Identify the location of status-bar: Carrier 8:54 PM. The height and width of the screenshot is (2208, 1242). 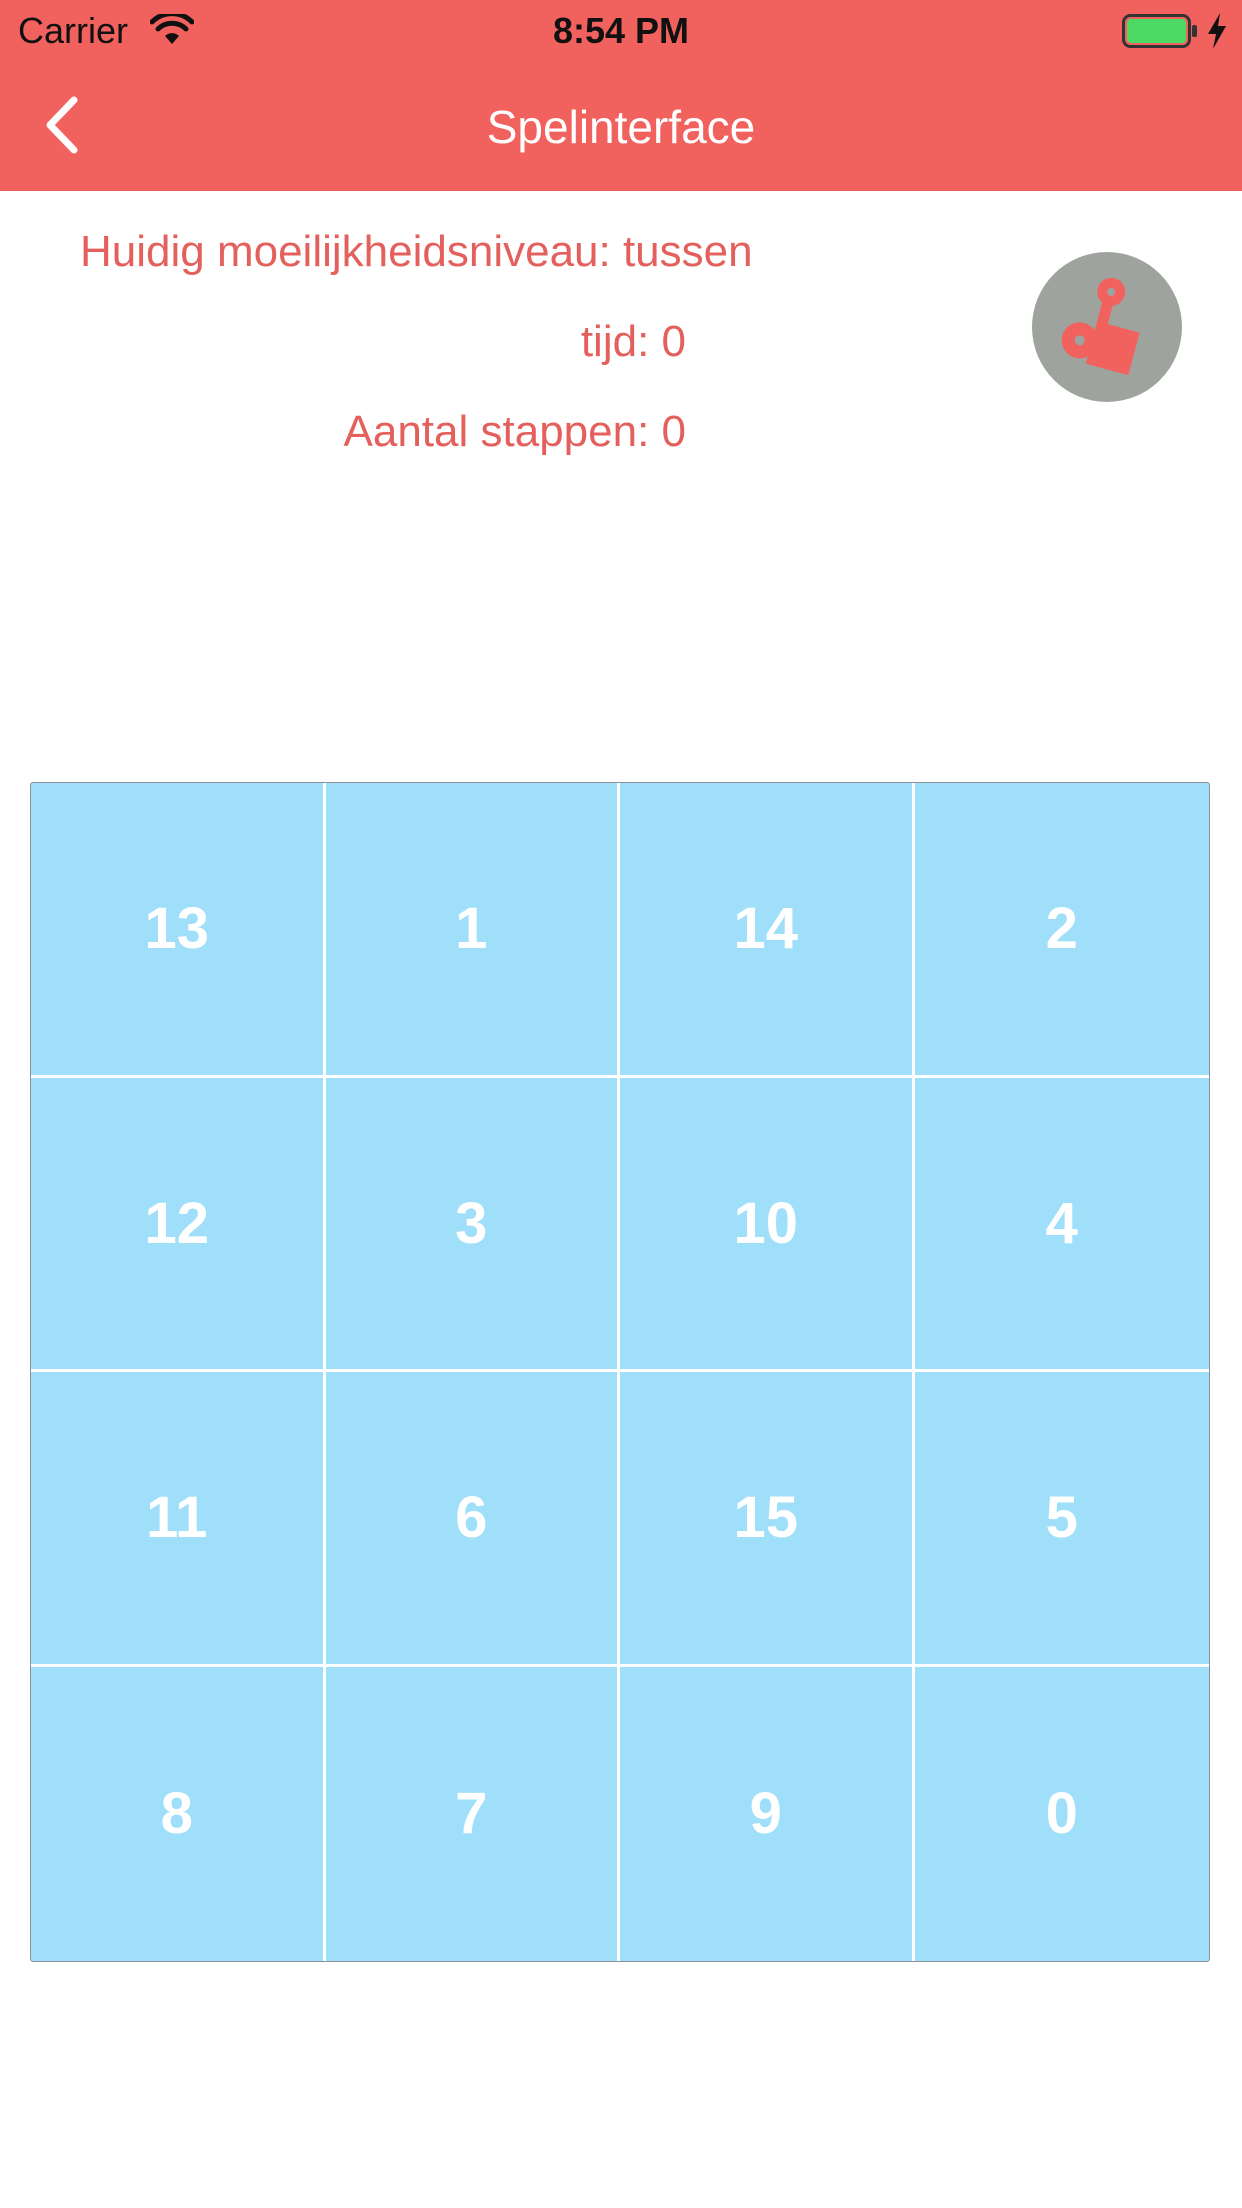
(621, 30).